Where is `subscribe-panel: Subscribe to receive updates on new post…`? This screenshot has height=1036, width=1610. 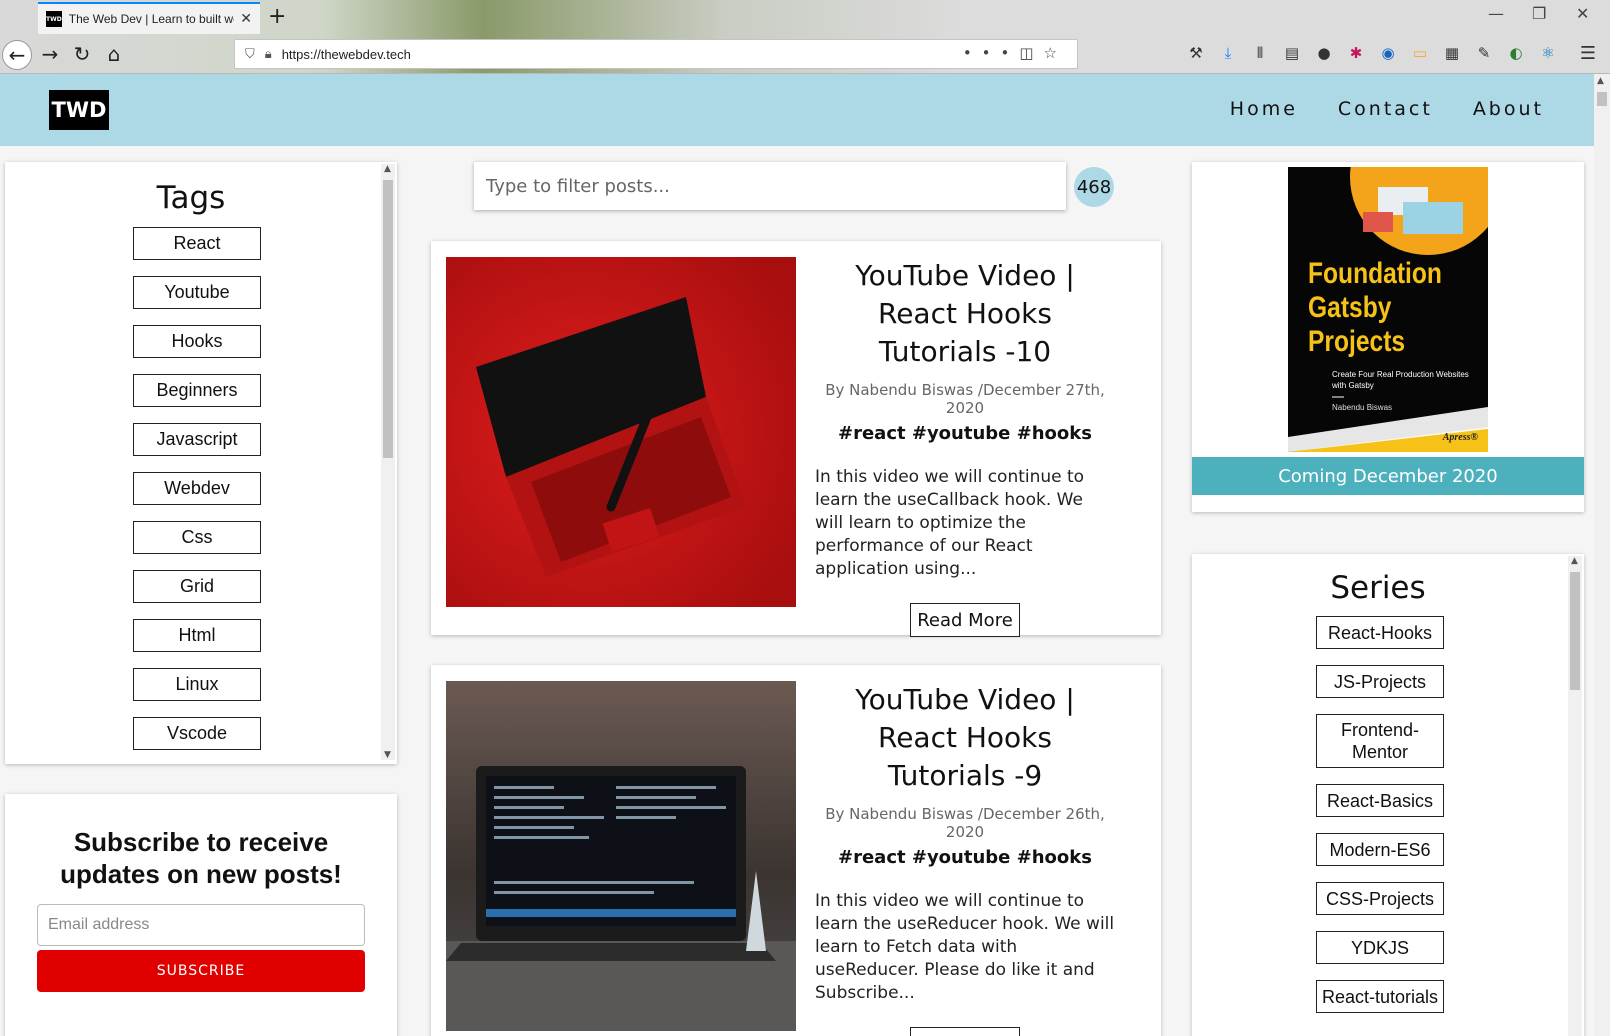 subscribe-panel: Subscribe to receive updates on new post… is located at coordinates (201, 915).